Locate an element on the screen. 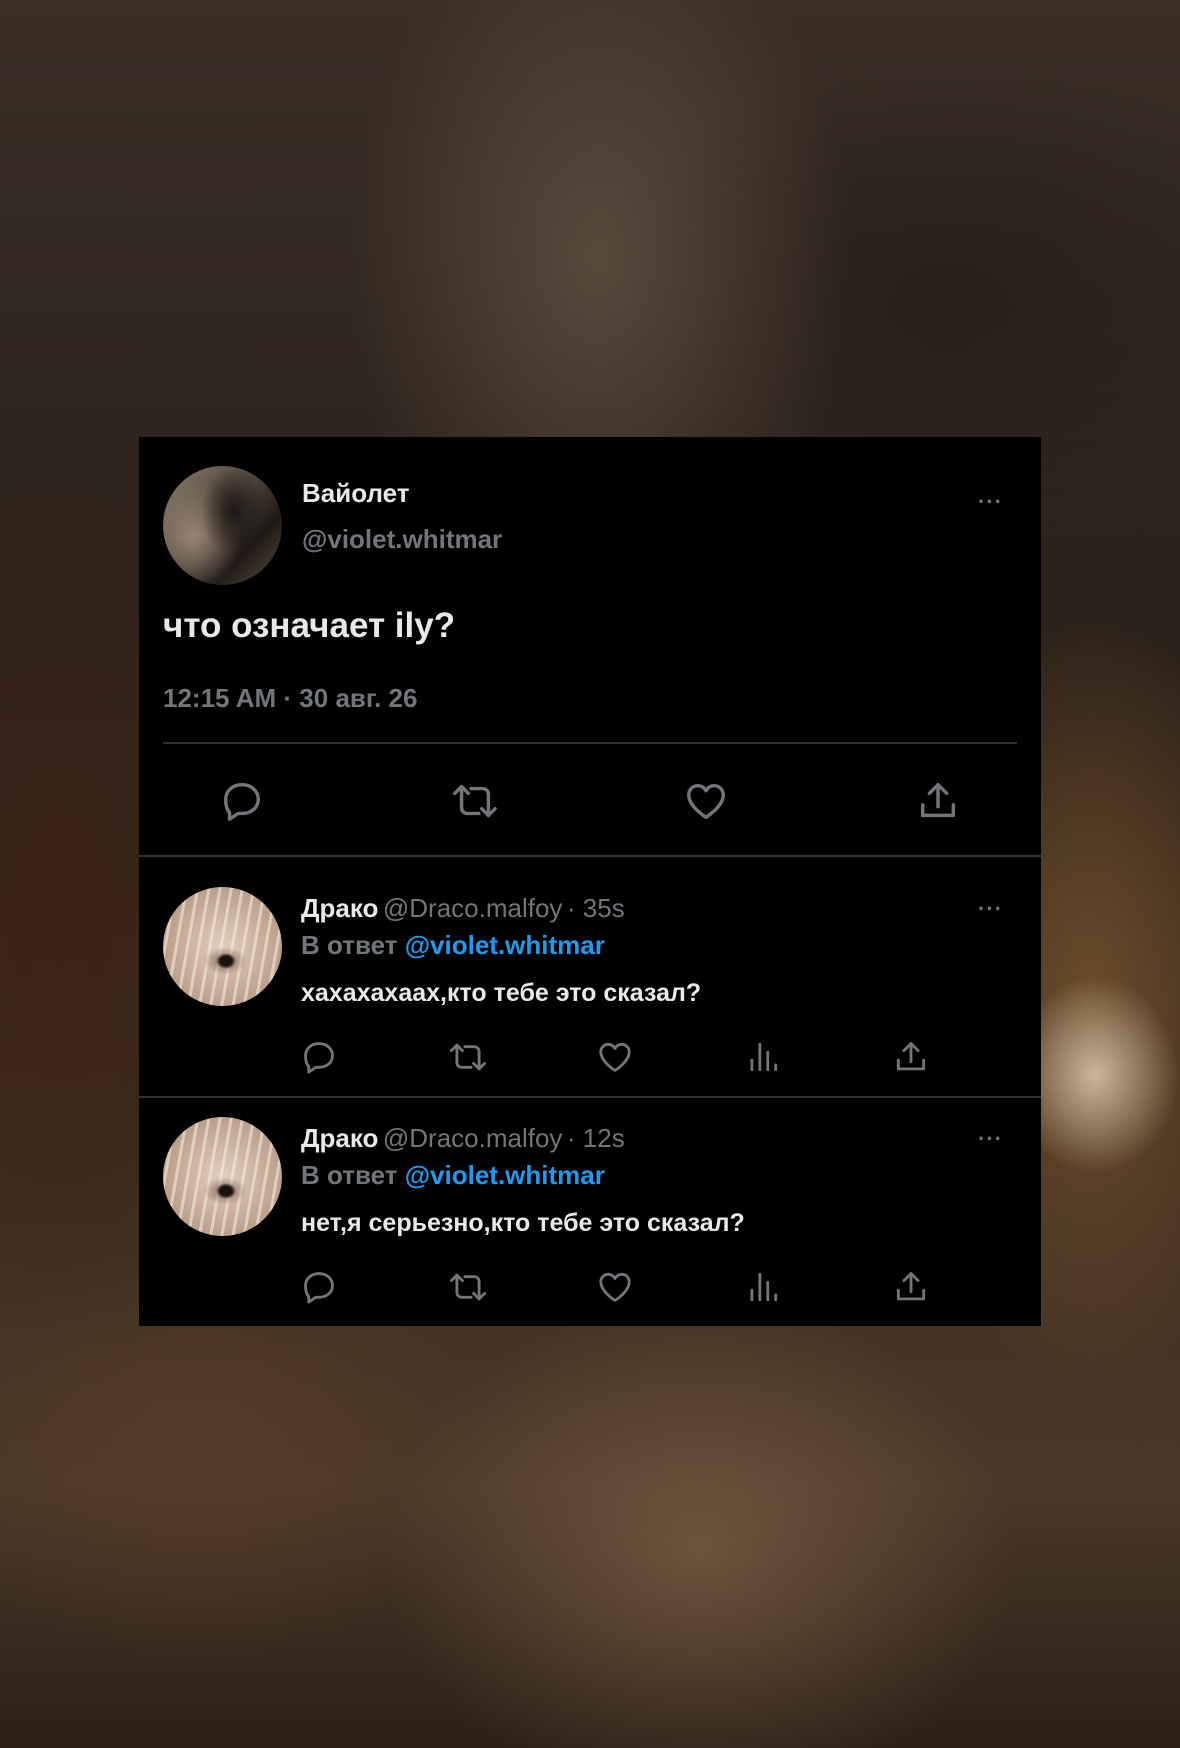 Image resolution: width=1180 pixels, height=1748 pixels. reply-header: Драко @Draco.malfoy · 12s is located at coordinates (463, 1138).